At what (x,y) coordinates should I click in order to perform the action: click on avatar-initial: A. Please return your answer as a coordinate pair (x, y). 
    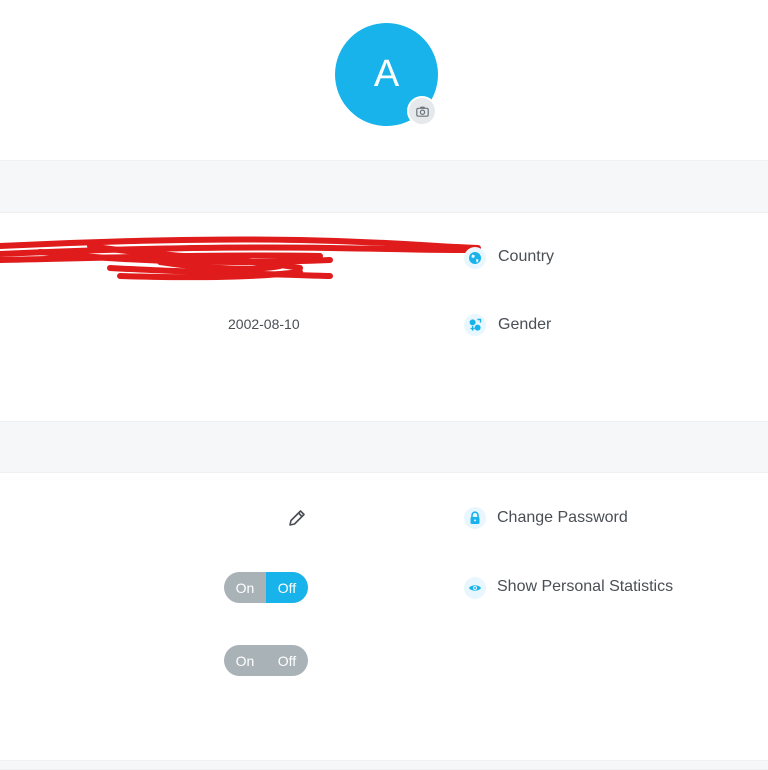
    Looking at the image, I should click on (386, 74).